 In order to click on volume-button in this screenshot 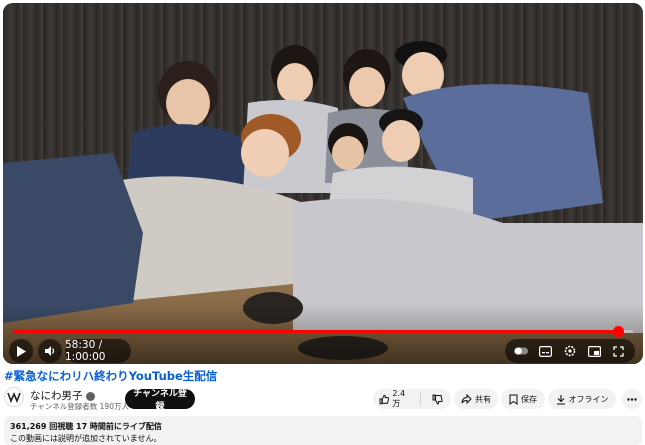, I will do `click(50, 351)`.